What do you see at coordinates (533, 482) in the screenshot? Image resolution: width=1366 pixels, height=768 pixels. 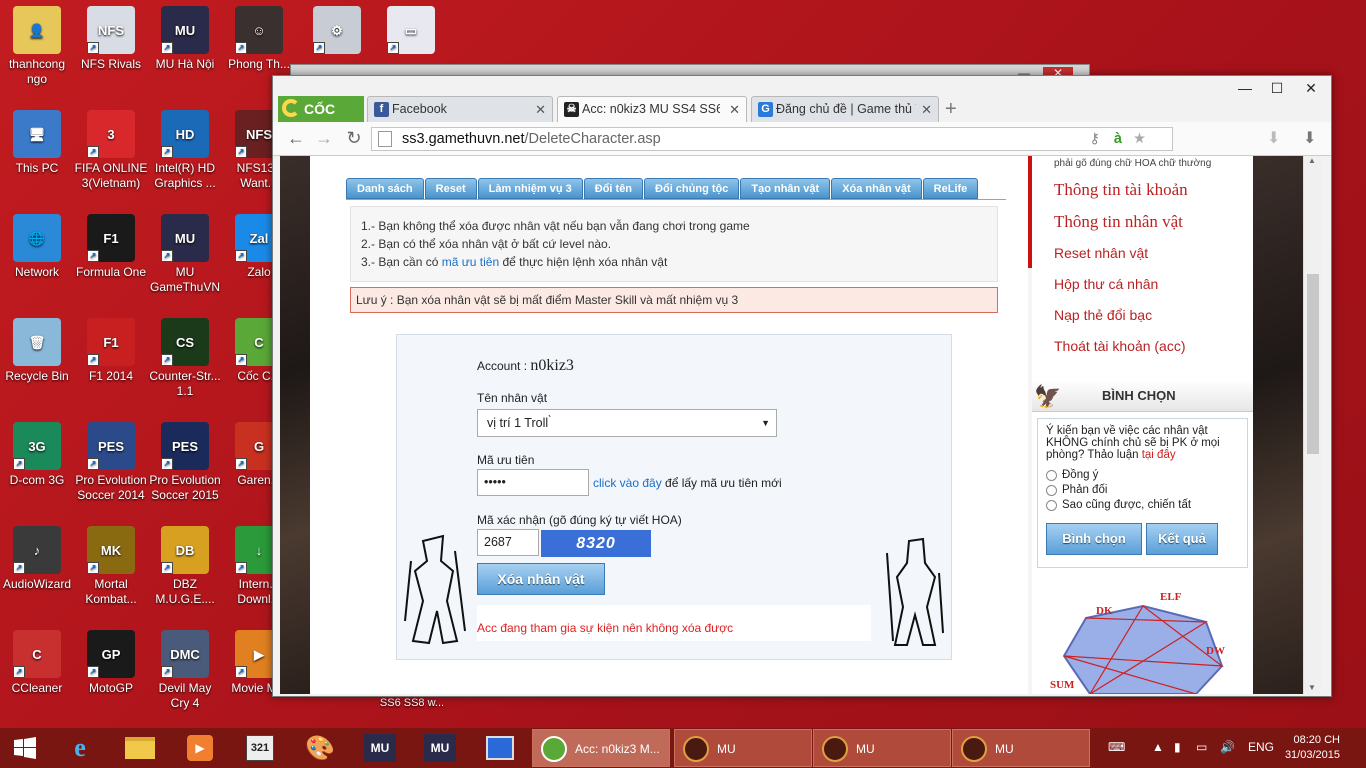 I see `priority-code-input: •••••` at bounding box center [533, 482].